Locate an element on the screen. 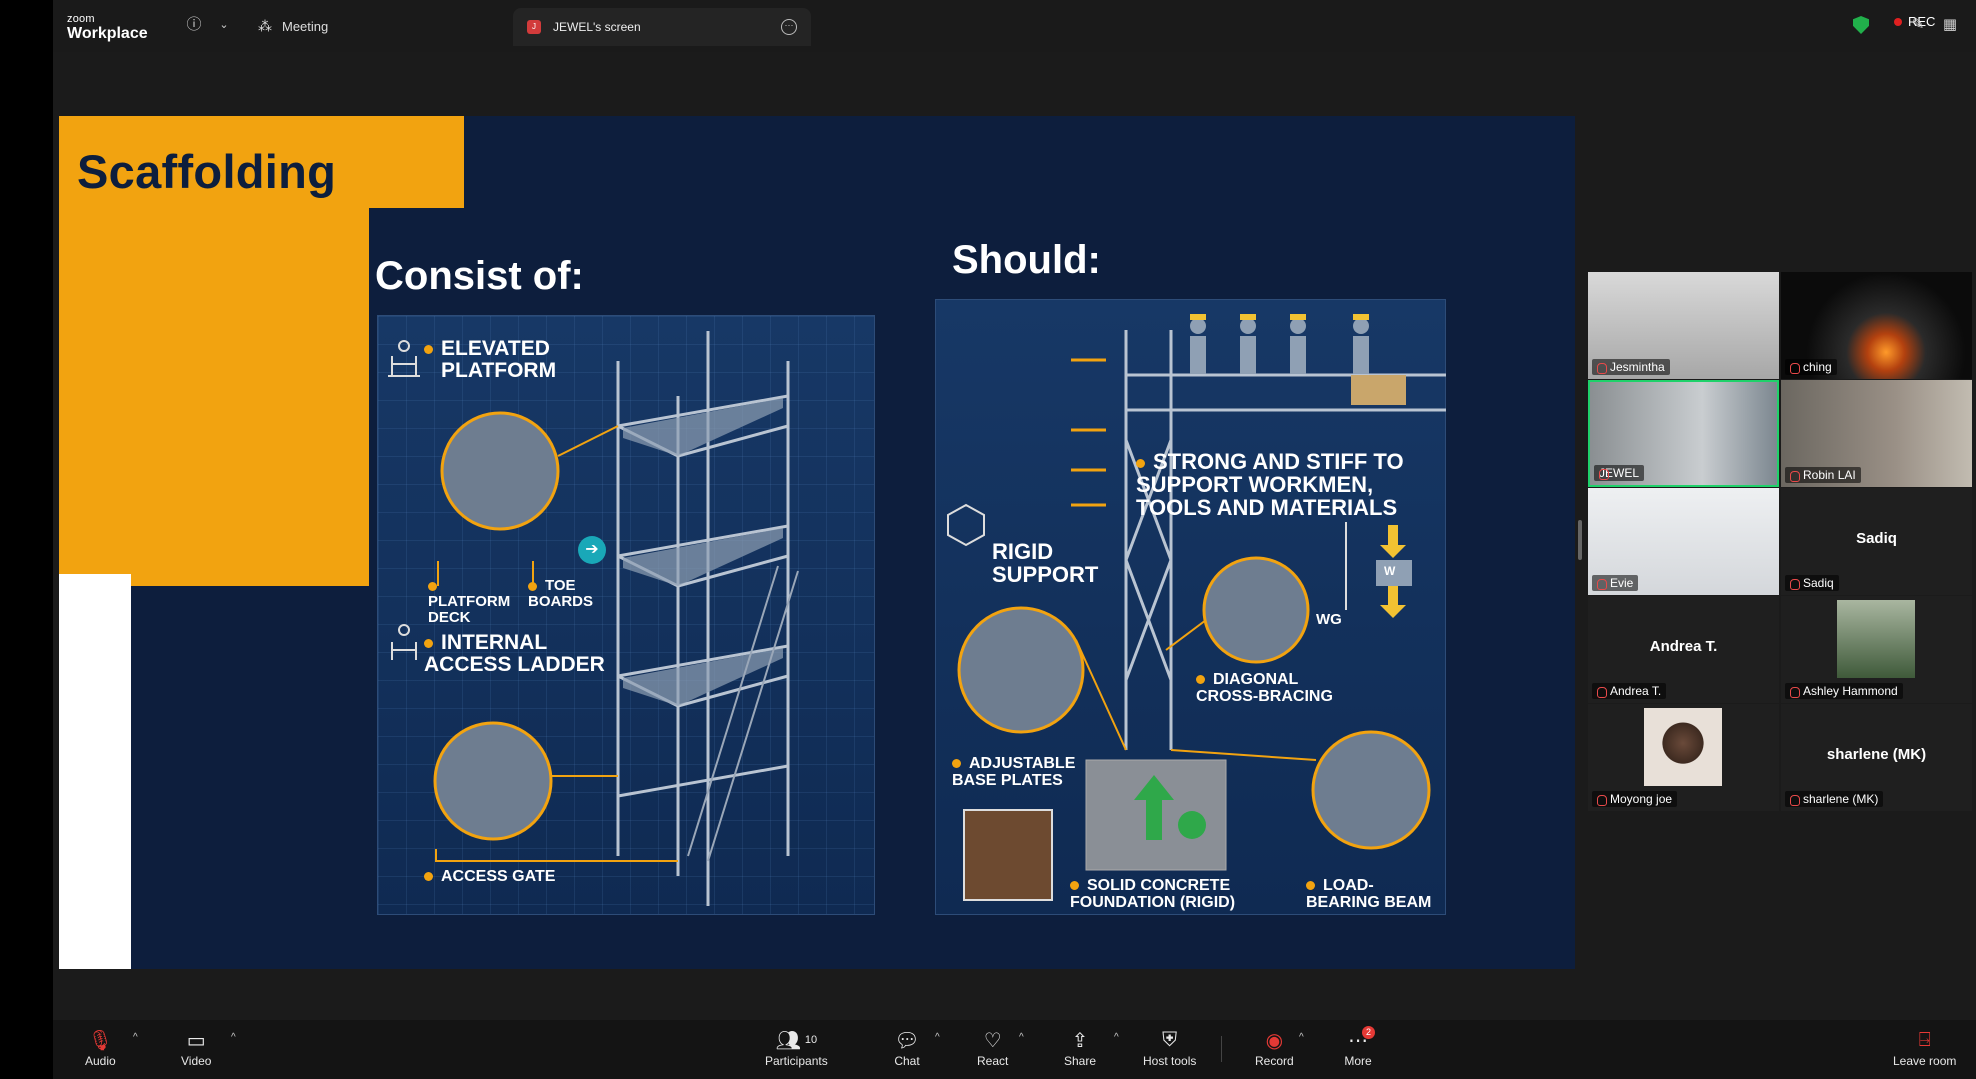  participants-button: 👥︎ 10 Participants is located at coordinates (796, 1047).